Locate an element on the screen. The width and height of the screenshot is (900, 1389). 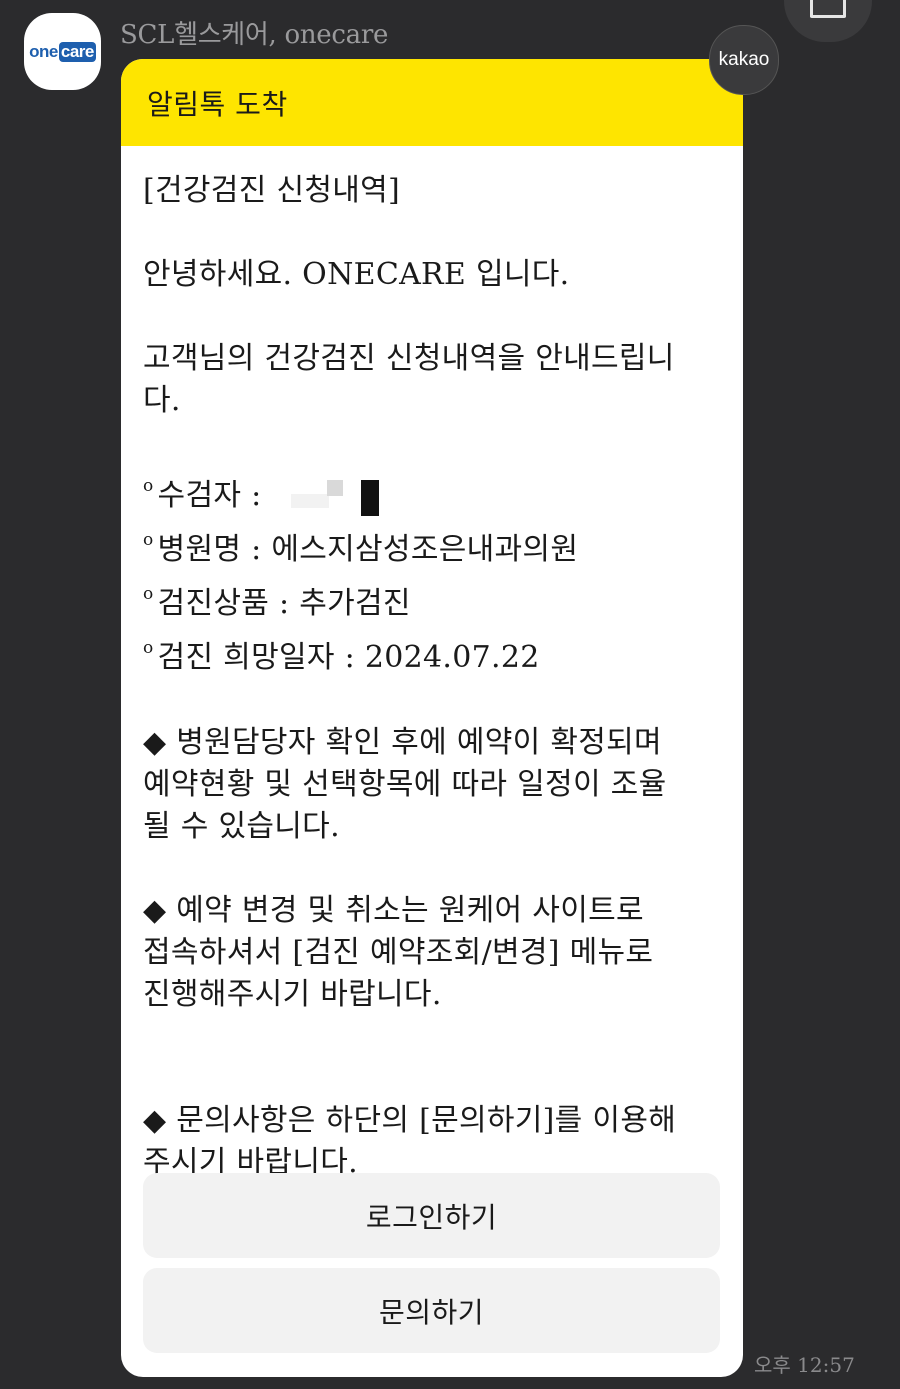
notice-1-line-2: 예약현황 및 선택항목에 따라 일정이 조율 is located at coordinates (405, 784).